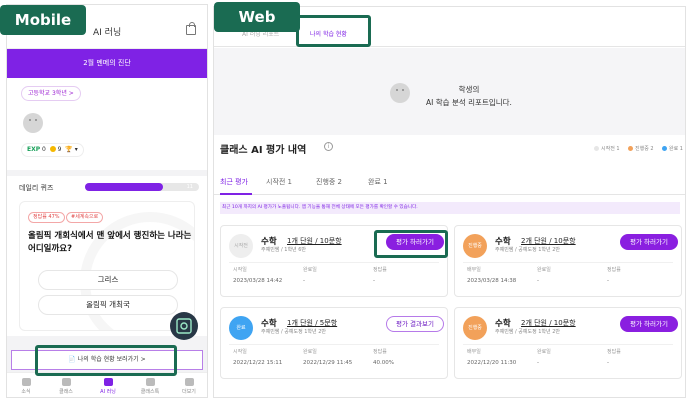 The image size is (688, 400). Describe the element at coordinates (150, 382) in the screenshot. I see `chat-icon` at that location.